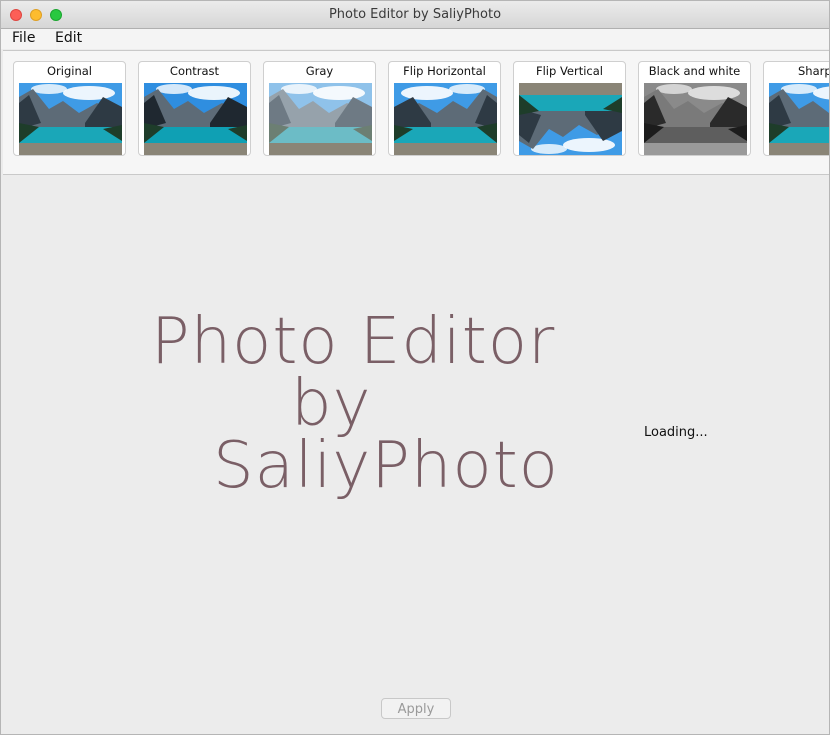 The image size is (830, 735). Describe the element at coordinates (69, 71) in the screenshot. I see `filter-label: Original` at that location.